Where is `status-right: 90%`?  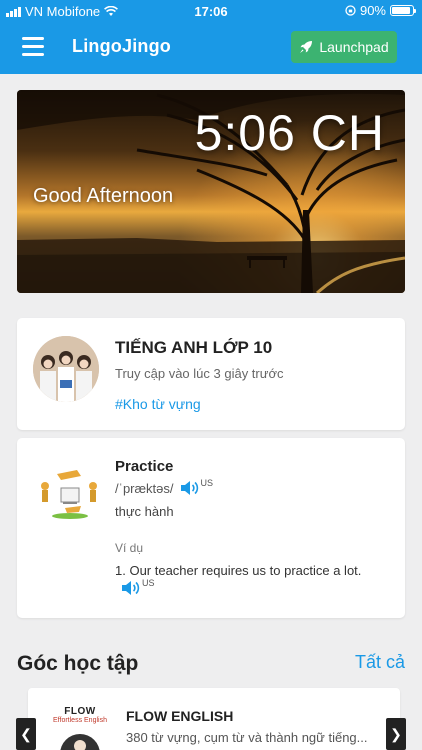 status-right: 90% is located at coordinates (380, 10).